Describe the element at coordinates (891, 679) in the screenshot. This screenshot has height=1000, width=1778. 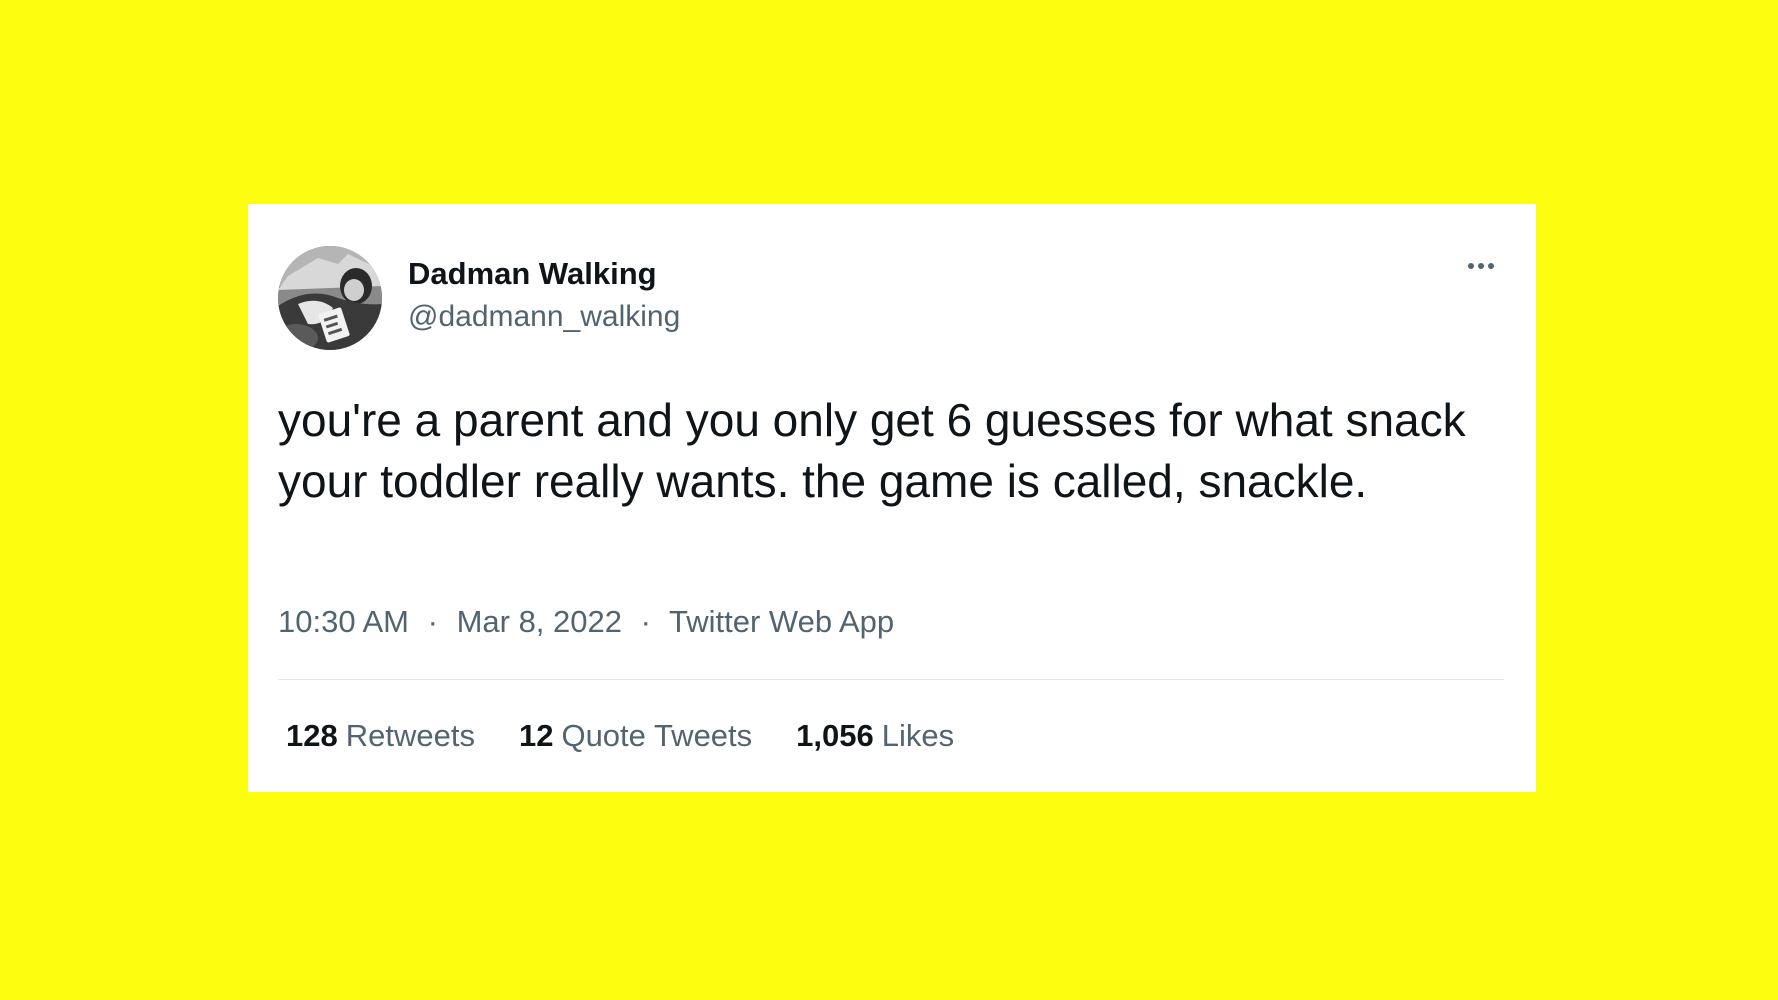
I see `divider` at that location.